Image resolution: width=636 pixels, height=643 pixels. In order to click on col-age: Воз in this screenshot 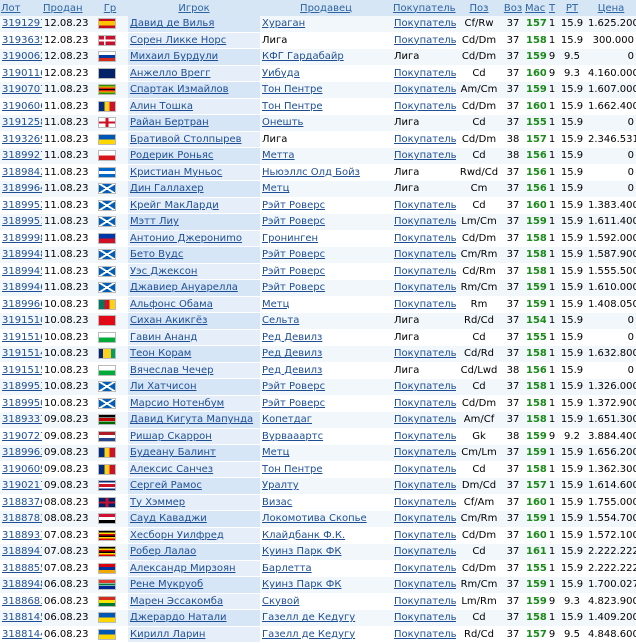, I will do `click(513, 8)`.